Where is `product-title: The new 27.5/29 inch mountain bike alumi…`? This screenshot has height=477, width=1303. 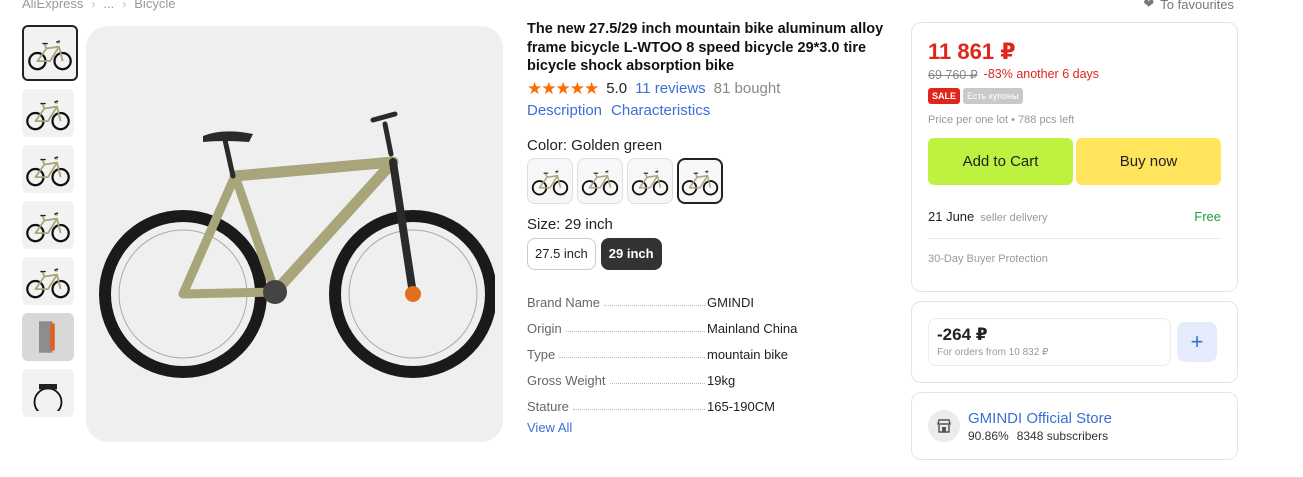 product-title: The new 27.5/29 inch mountain bike alumi… is located at coordinates (705, 47).